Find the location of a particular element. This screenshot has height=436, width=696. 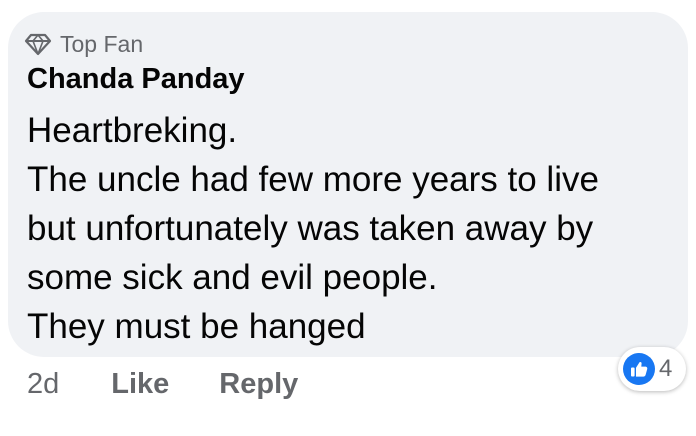

comment-line: but unfortunately was taken away by is located at coordinates (310, 228).